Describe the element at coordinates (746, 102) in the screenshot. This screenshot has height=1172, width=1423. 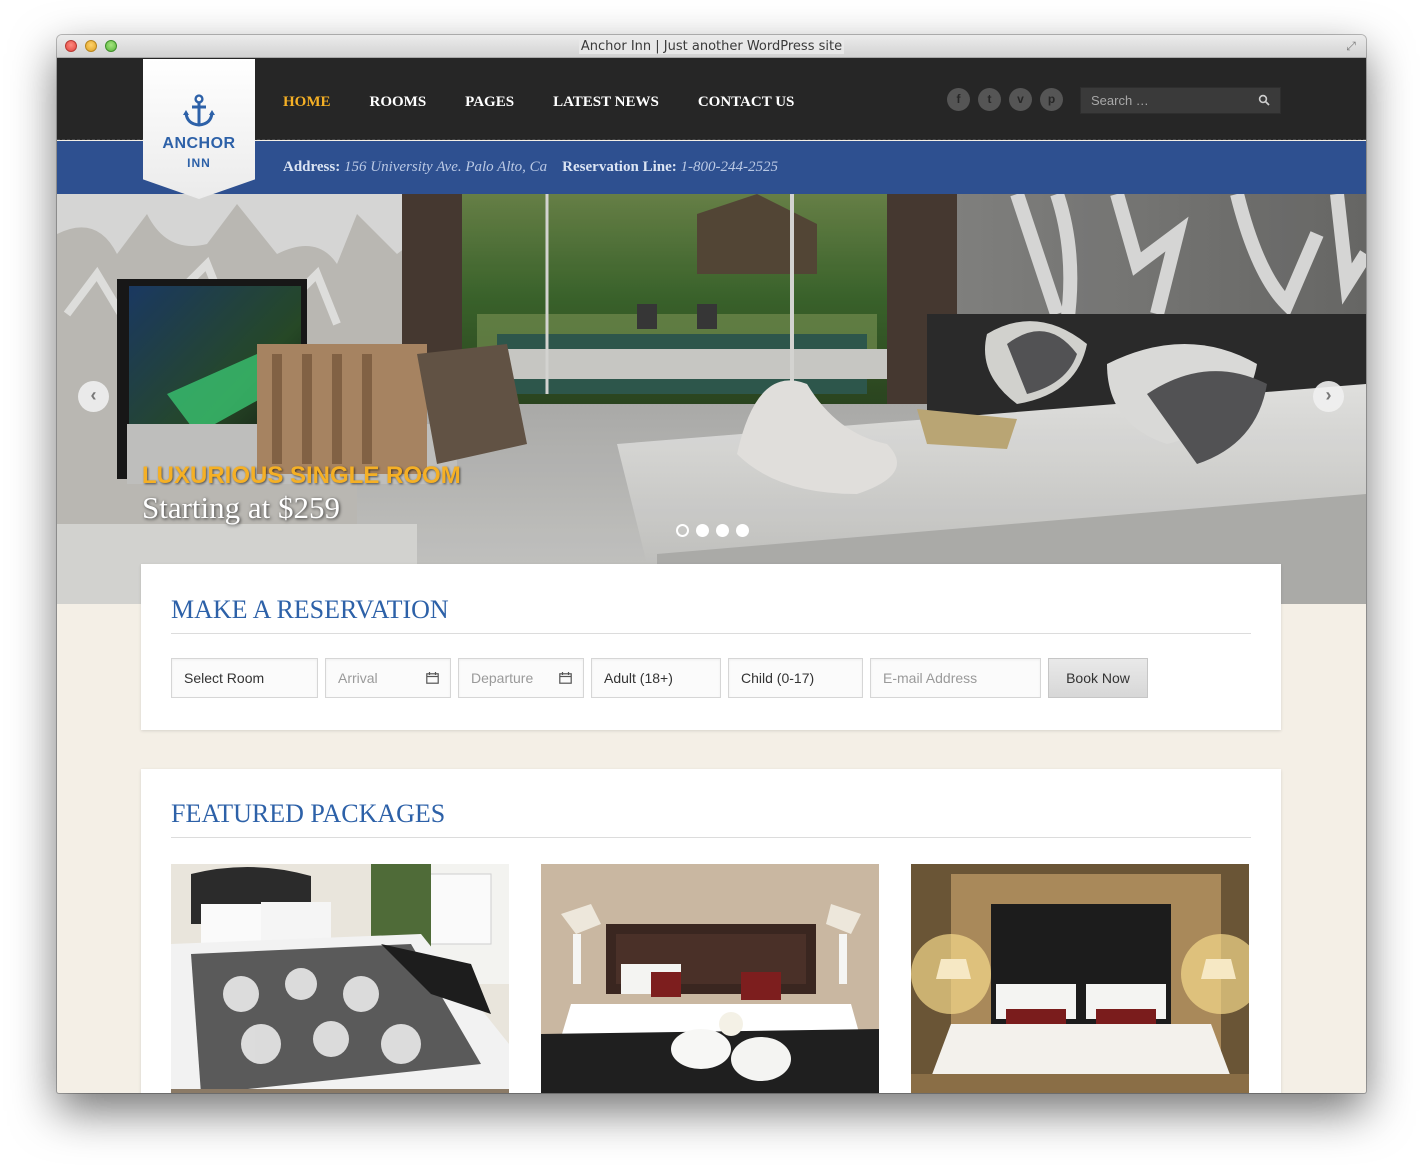
I see `nav-contact-us: CONTACT US` at that location.